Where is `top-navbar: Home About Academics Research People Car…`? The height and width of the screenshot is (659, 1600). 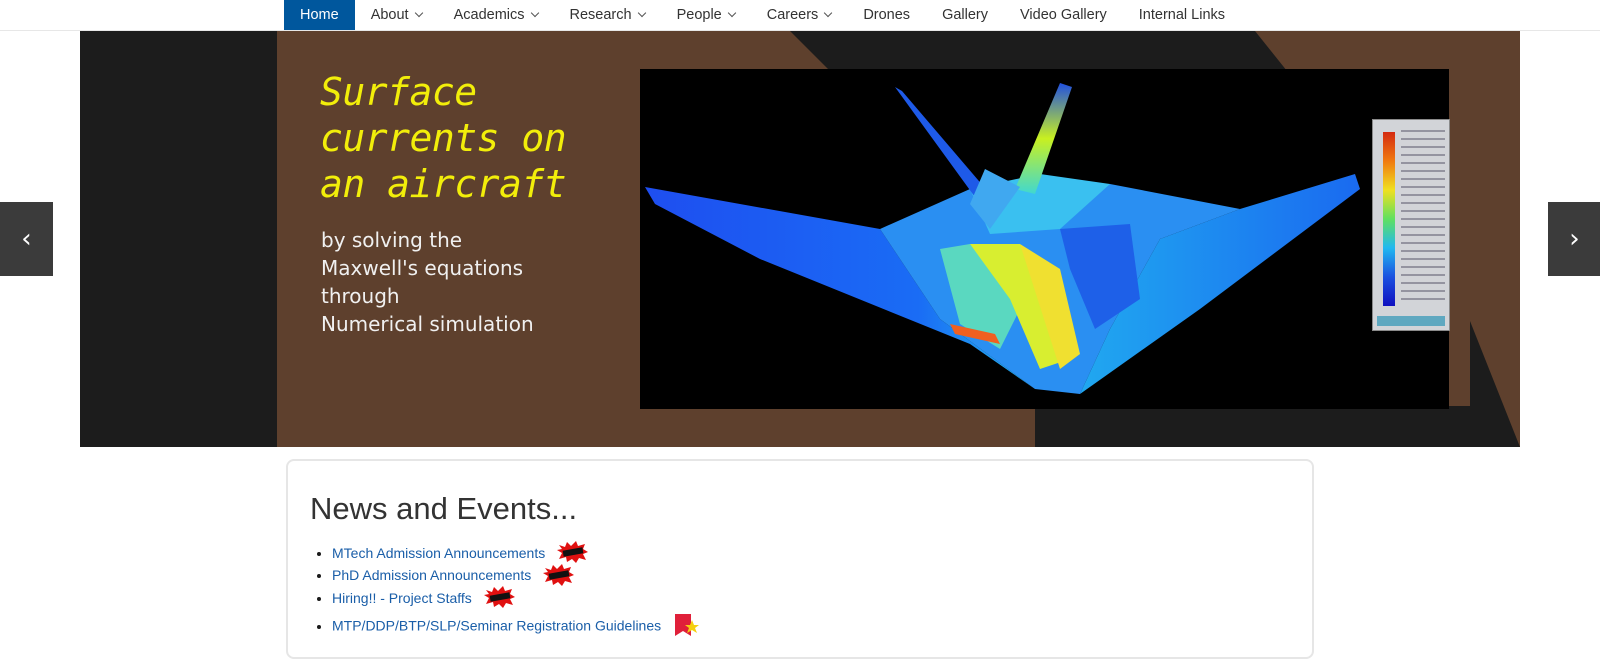
top-navbar: Home About Academics Research People Car… is located at coordinates (800, 15).